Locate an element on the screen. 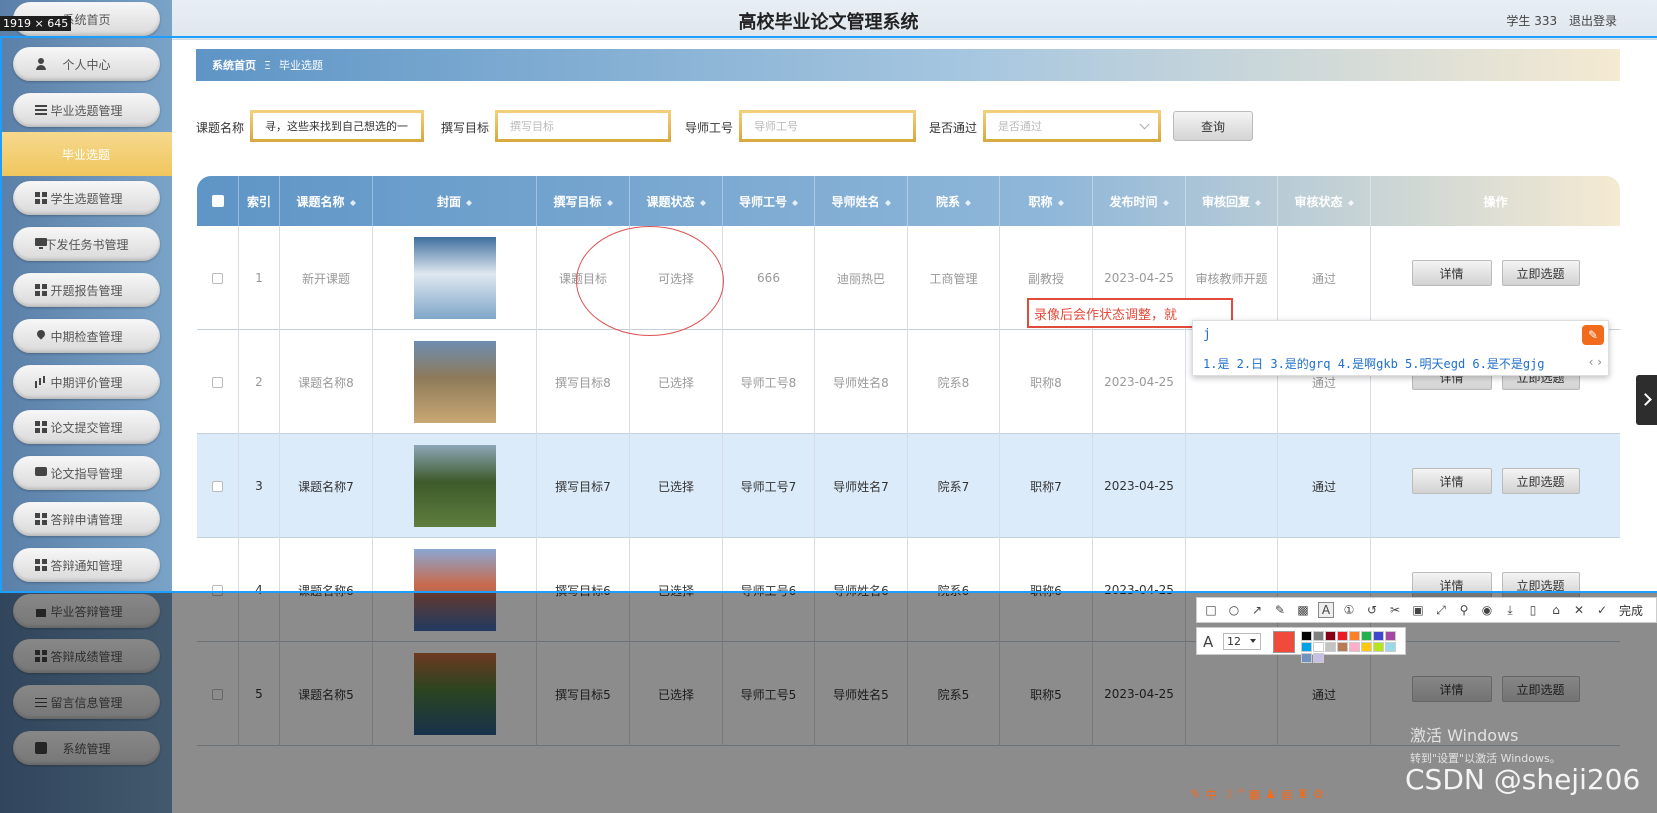 This screenshot has height=813, width=1657. sidebar-item-defense: 毕业答辩管理 is located at coordinates (86, 611).